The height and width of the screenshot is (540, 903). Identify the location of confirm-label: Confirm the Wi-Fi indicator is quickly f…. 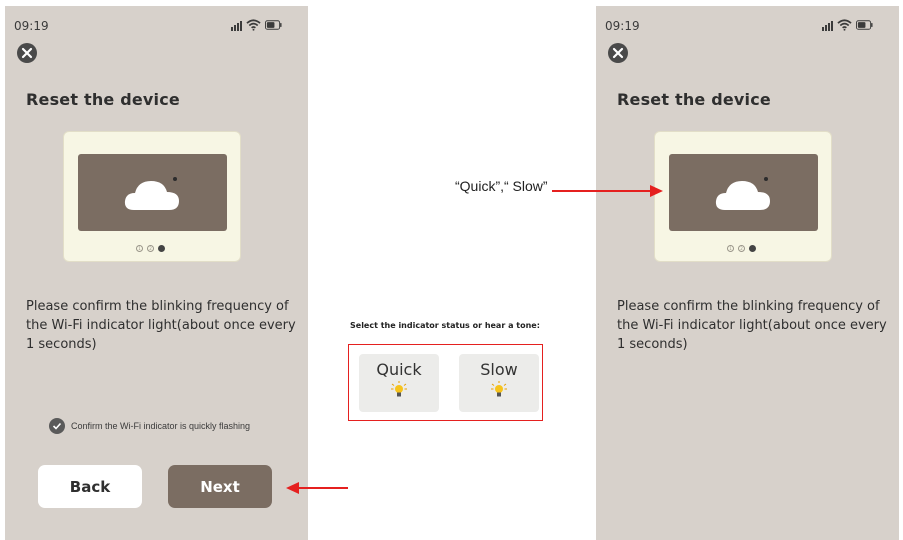
(161, 426).